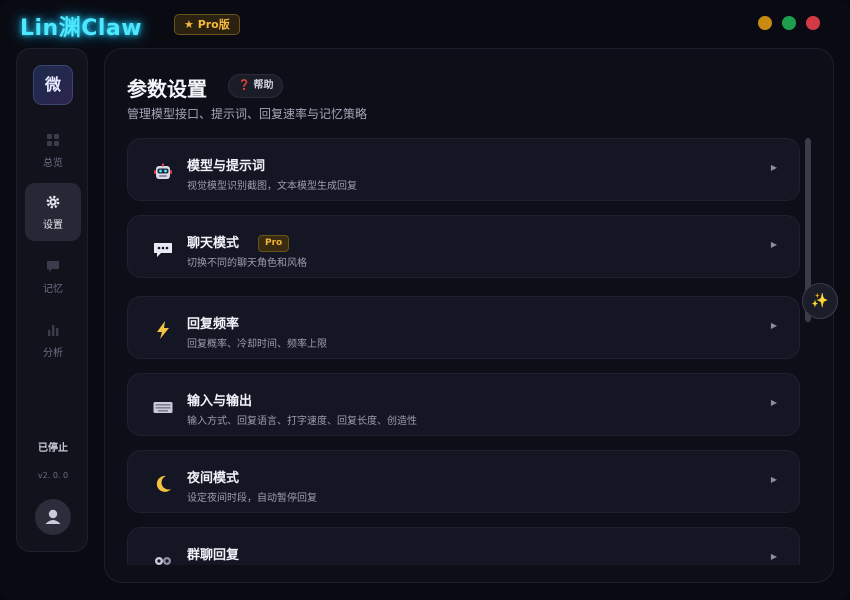 The height and width of the screenshot is (600, 850). What do you see at coordinates (53, 353) in the screenshot?
I see `sidebar-item-label: 分析` at bounding box center [53, 353].